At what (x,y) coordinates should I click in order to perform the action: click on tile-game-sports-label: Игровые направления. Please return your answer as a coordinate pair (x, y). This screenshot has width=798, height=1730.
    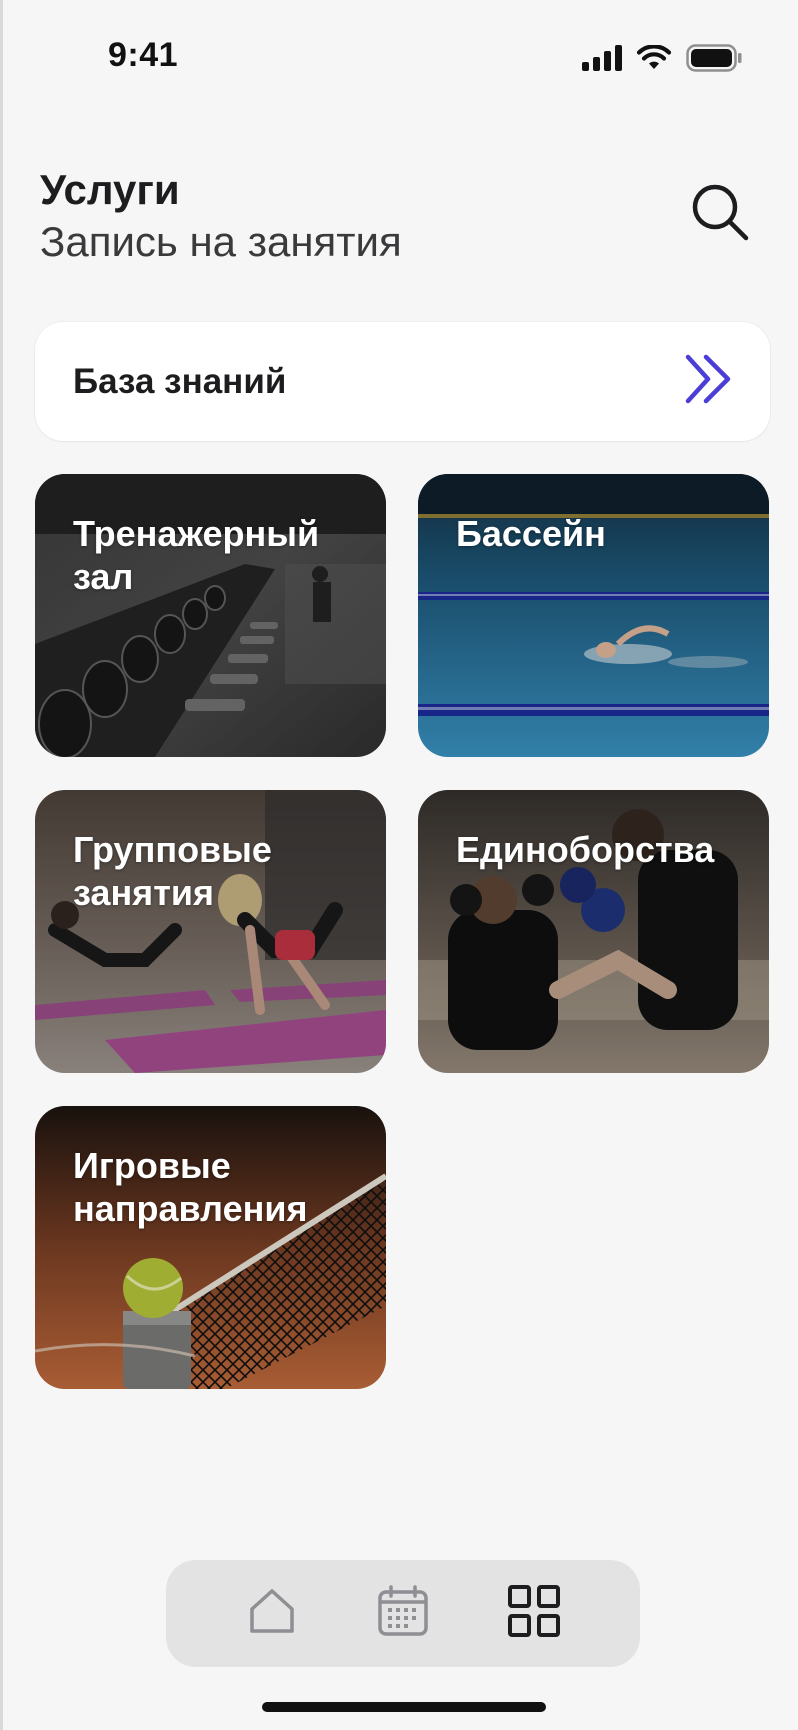
    Looking at the image, I should click on (217, 1187).